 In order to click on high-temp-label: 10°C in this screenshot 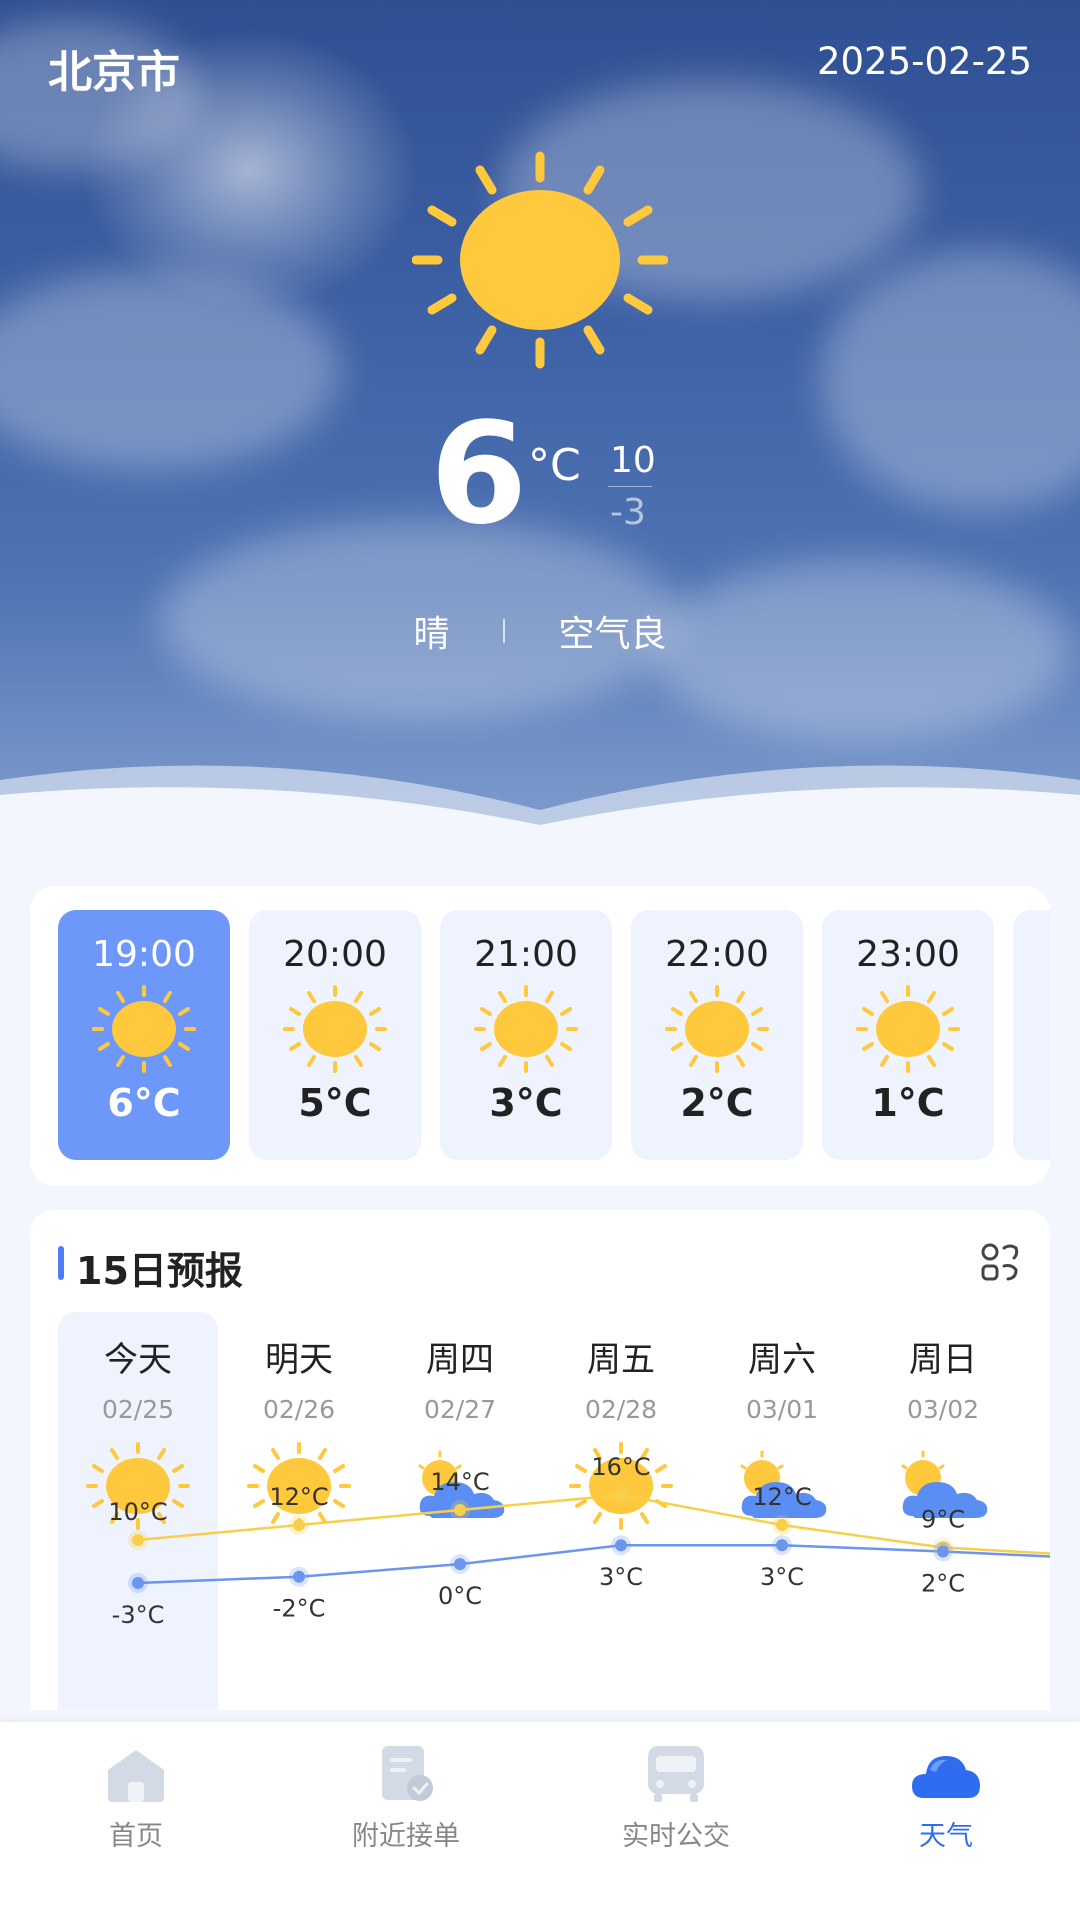, I will do `click(137, 1512)`.